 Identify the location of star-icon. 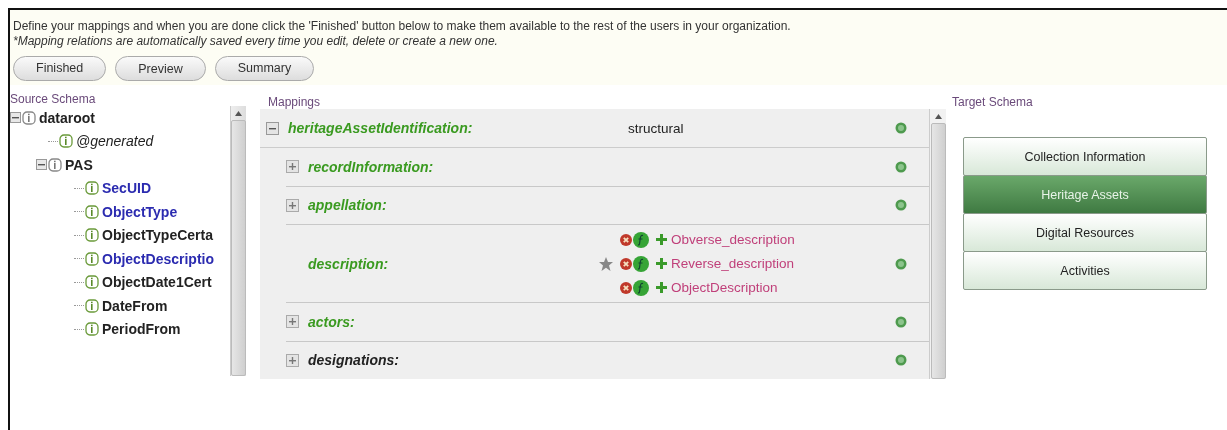
(606, 263).